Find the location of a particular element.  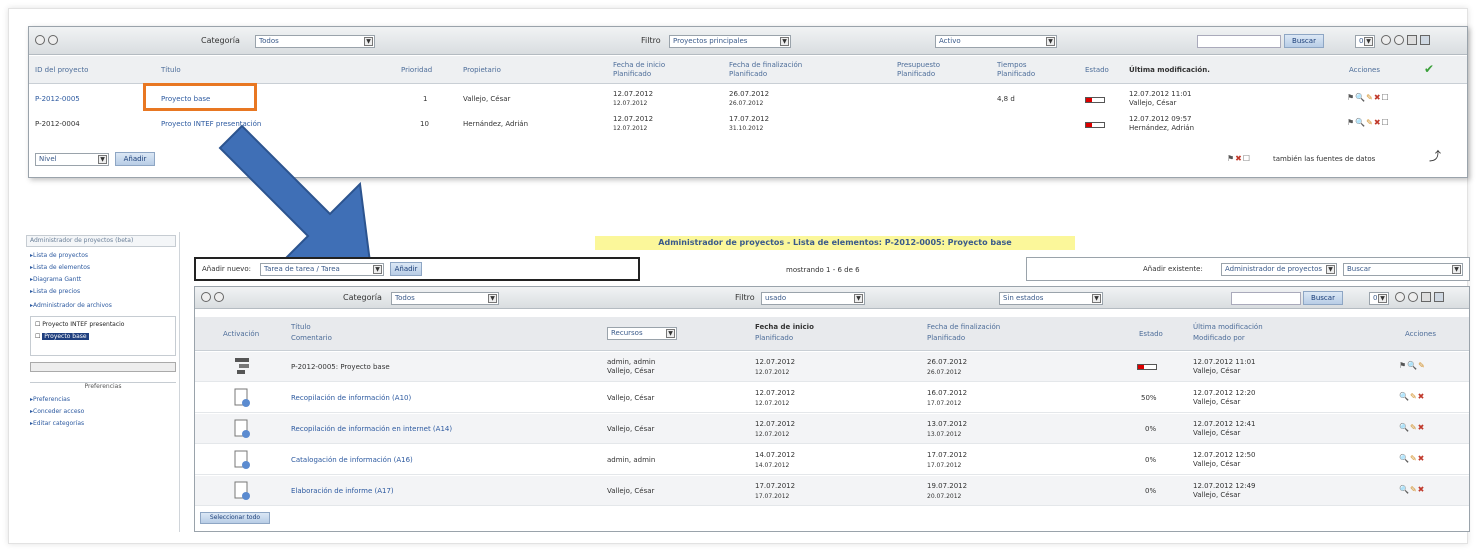

sidebar-item-element-list: Lista de elementos is located at coordinates (60, 267).